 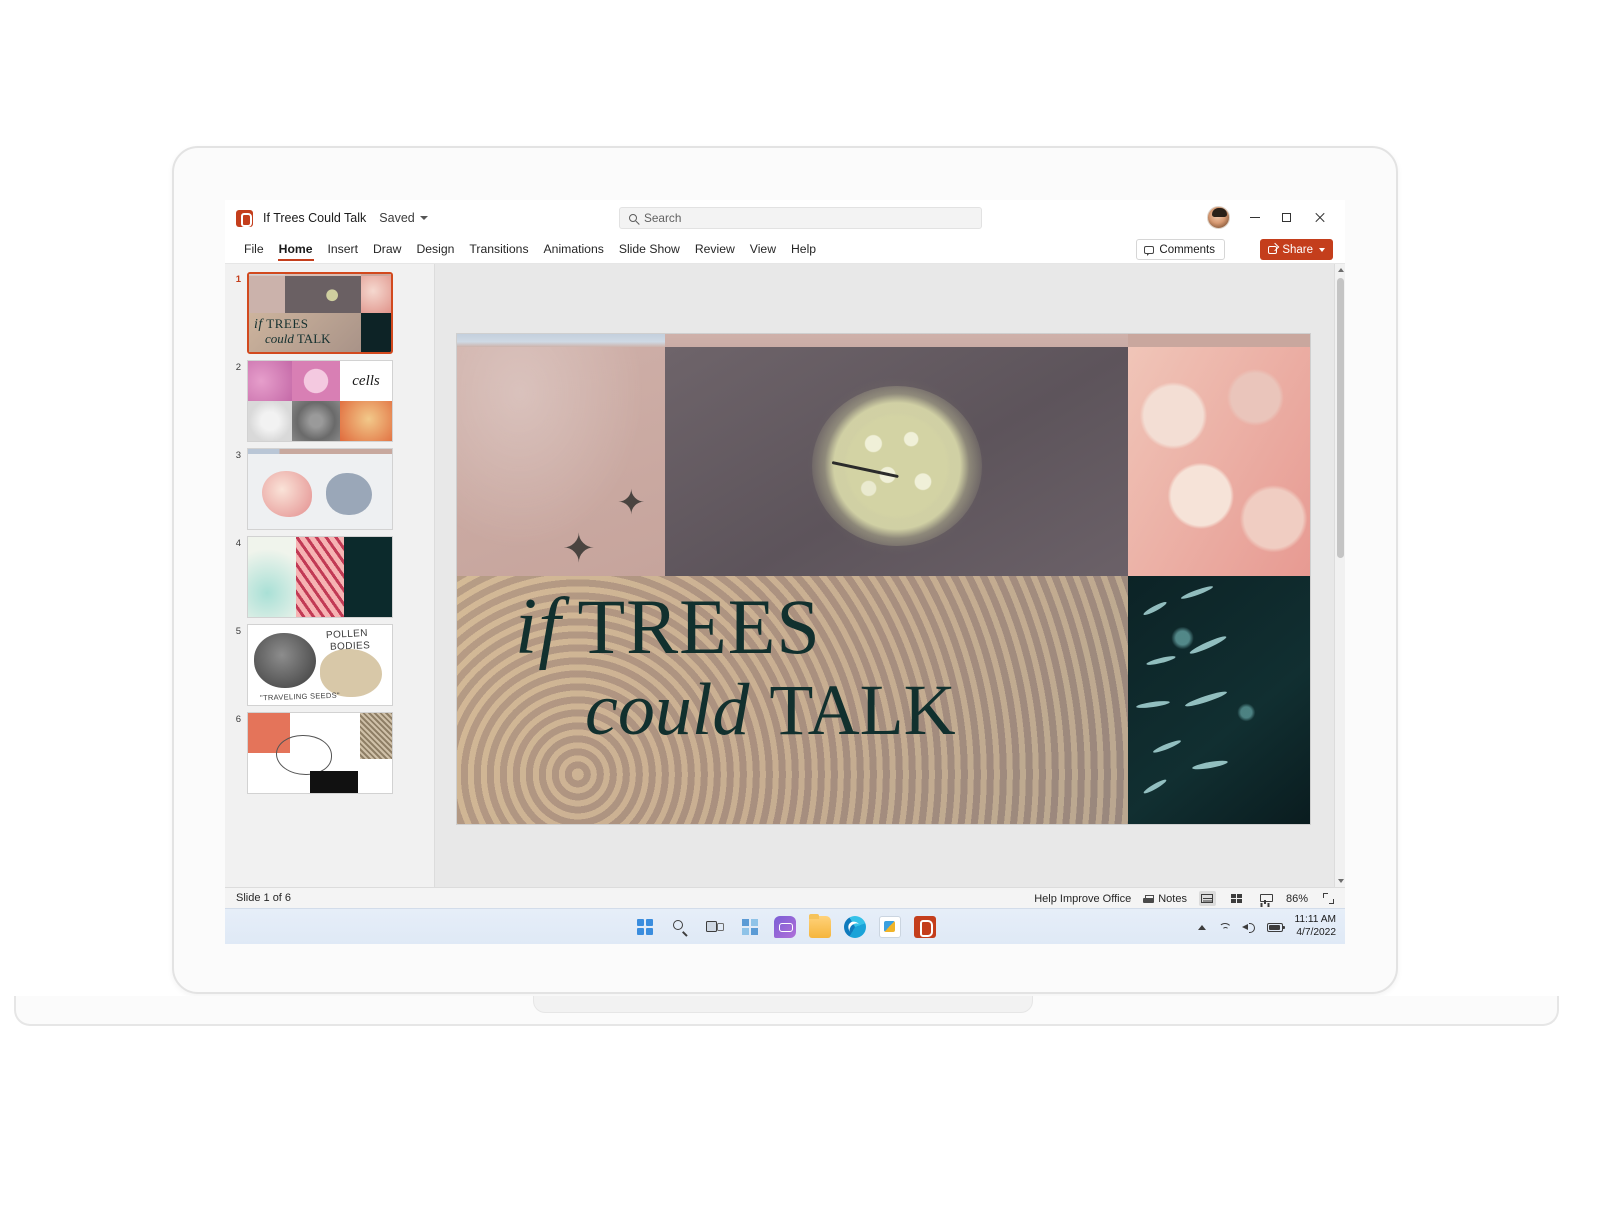 I want to click on slide-region-top-mid, so click(x=896, y=340).